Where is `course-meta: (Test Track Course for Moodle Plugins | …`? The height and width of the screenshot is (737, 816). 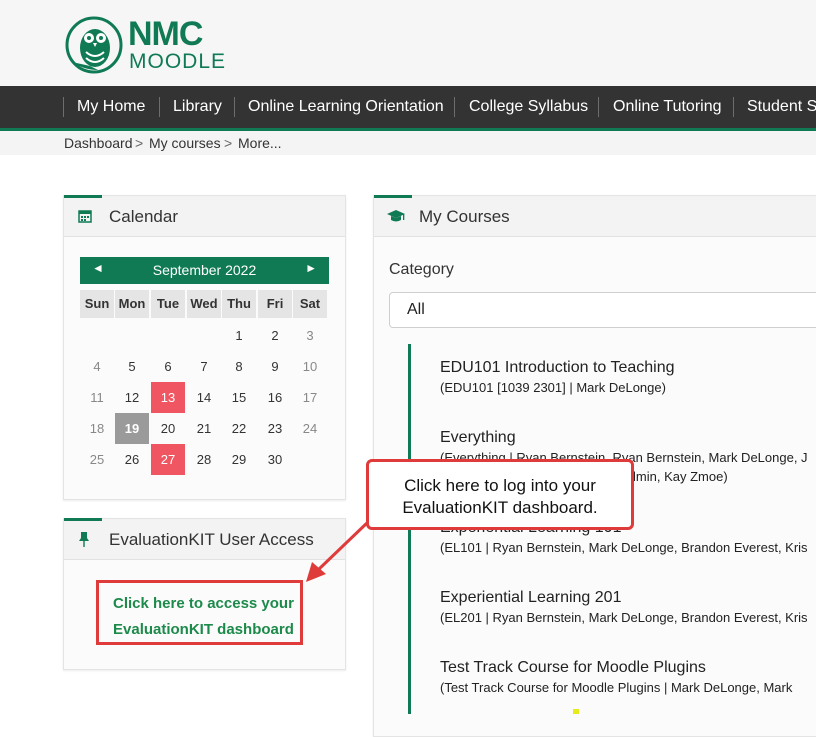 course-meta: (Test Track Course for Moodle Plugins | … is located at coordinates (616, 687).